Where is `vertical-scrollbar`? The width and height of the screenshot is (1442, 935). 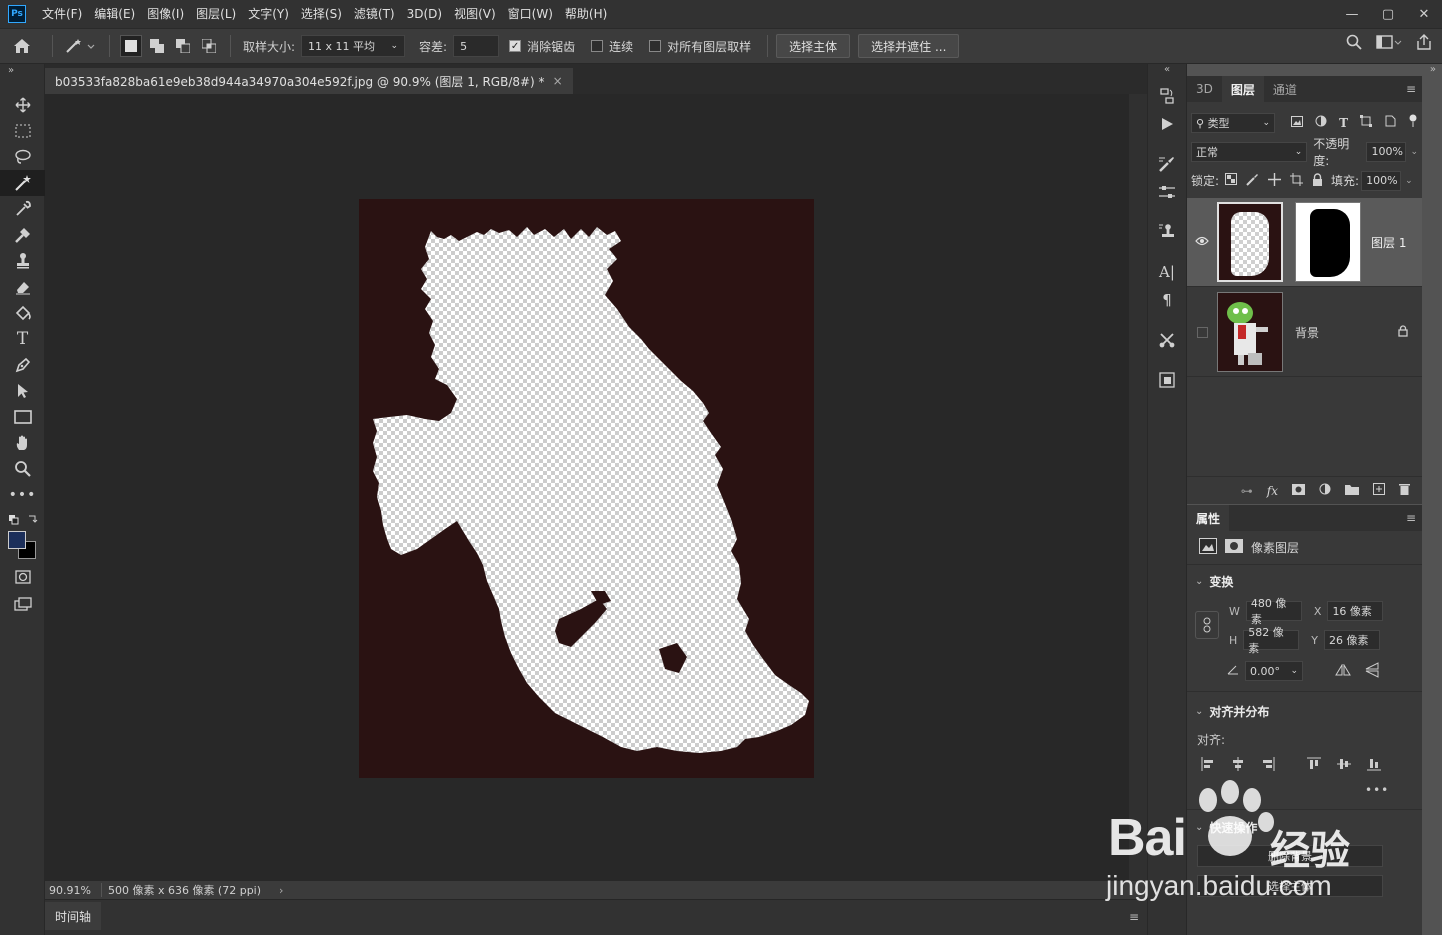
vertical-scrollbar is located at coordinates (1138, 487).